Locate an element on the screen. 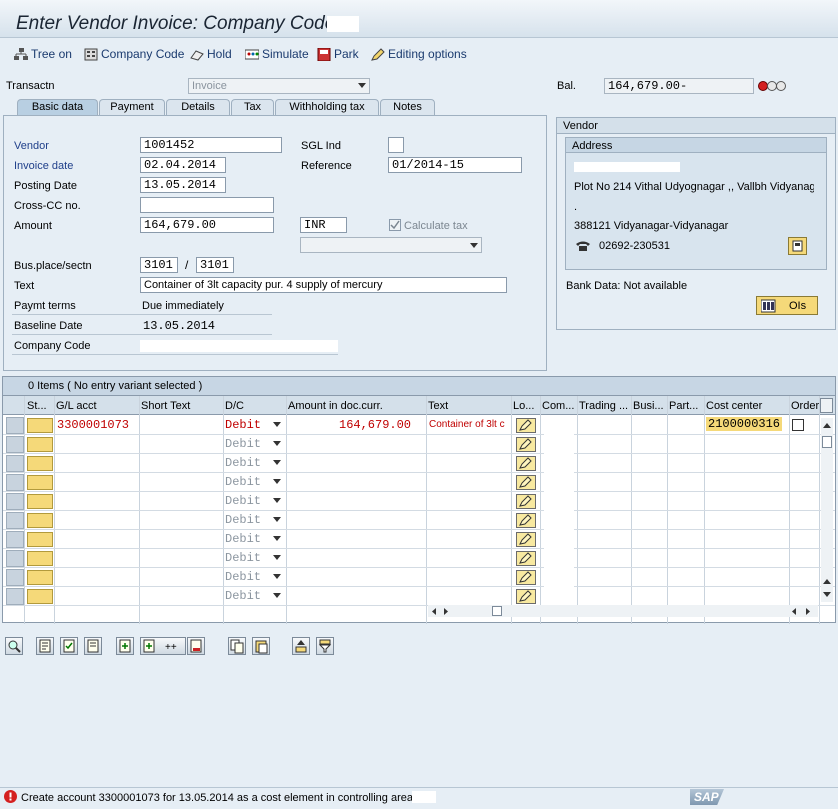 This screenshot has height=809, width=838. tax-code-select is located at coordinates (391, 245).